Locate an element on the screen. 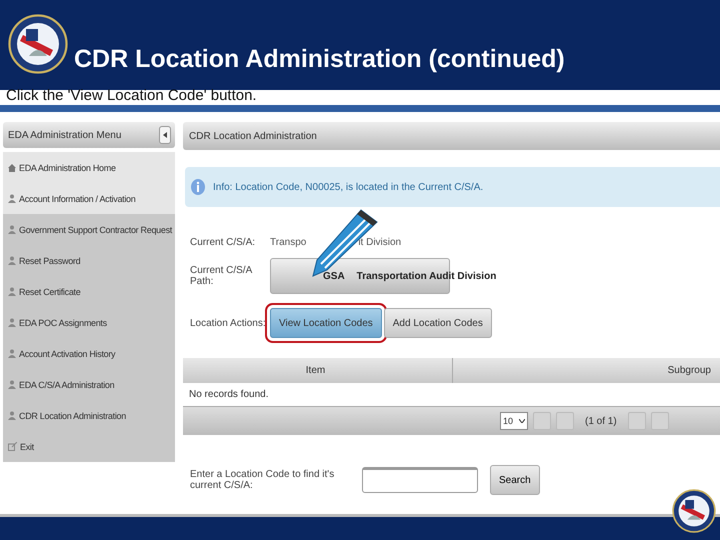 This screenshot has height=540, width=720. menu-item: Government Support Contractor Request is located at coordinates (89, 229).